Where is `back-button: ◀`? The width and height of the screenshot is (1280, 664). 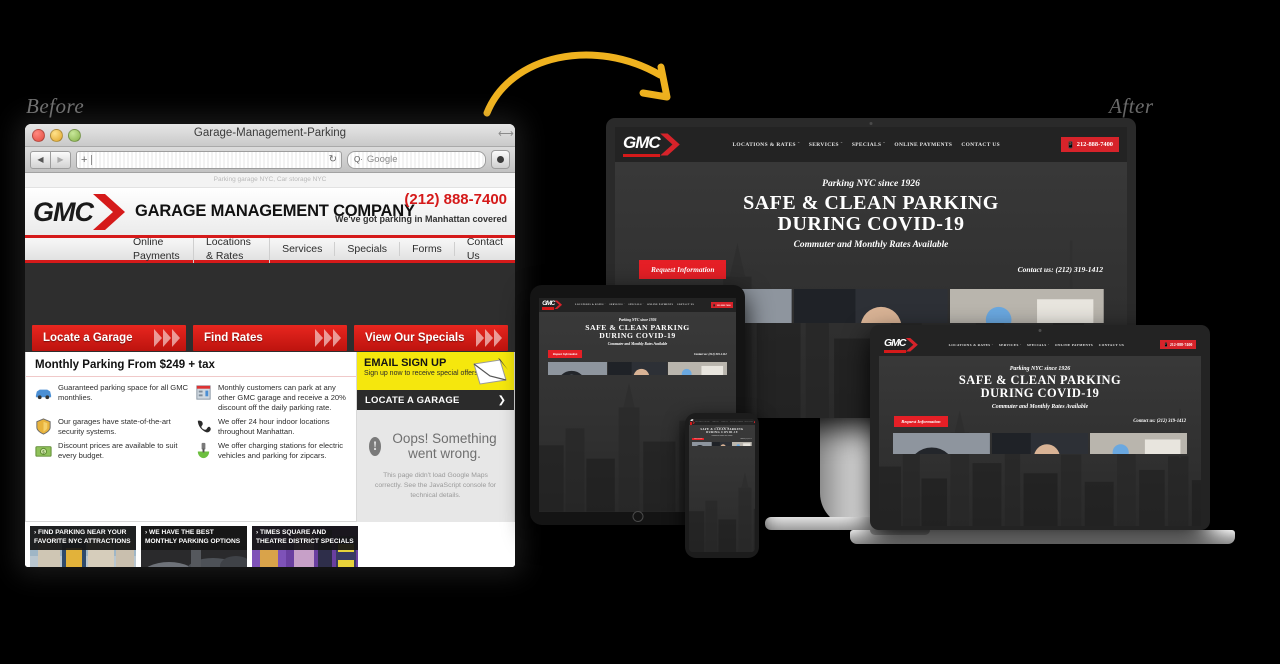 back-button: ◀ is located at coordinates (40, 159).